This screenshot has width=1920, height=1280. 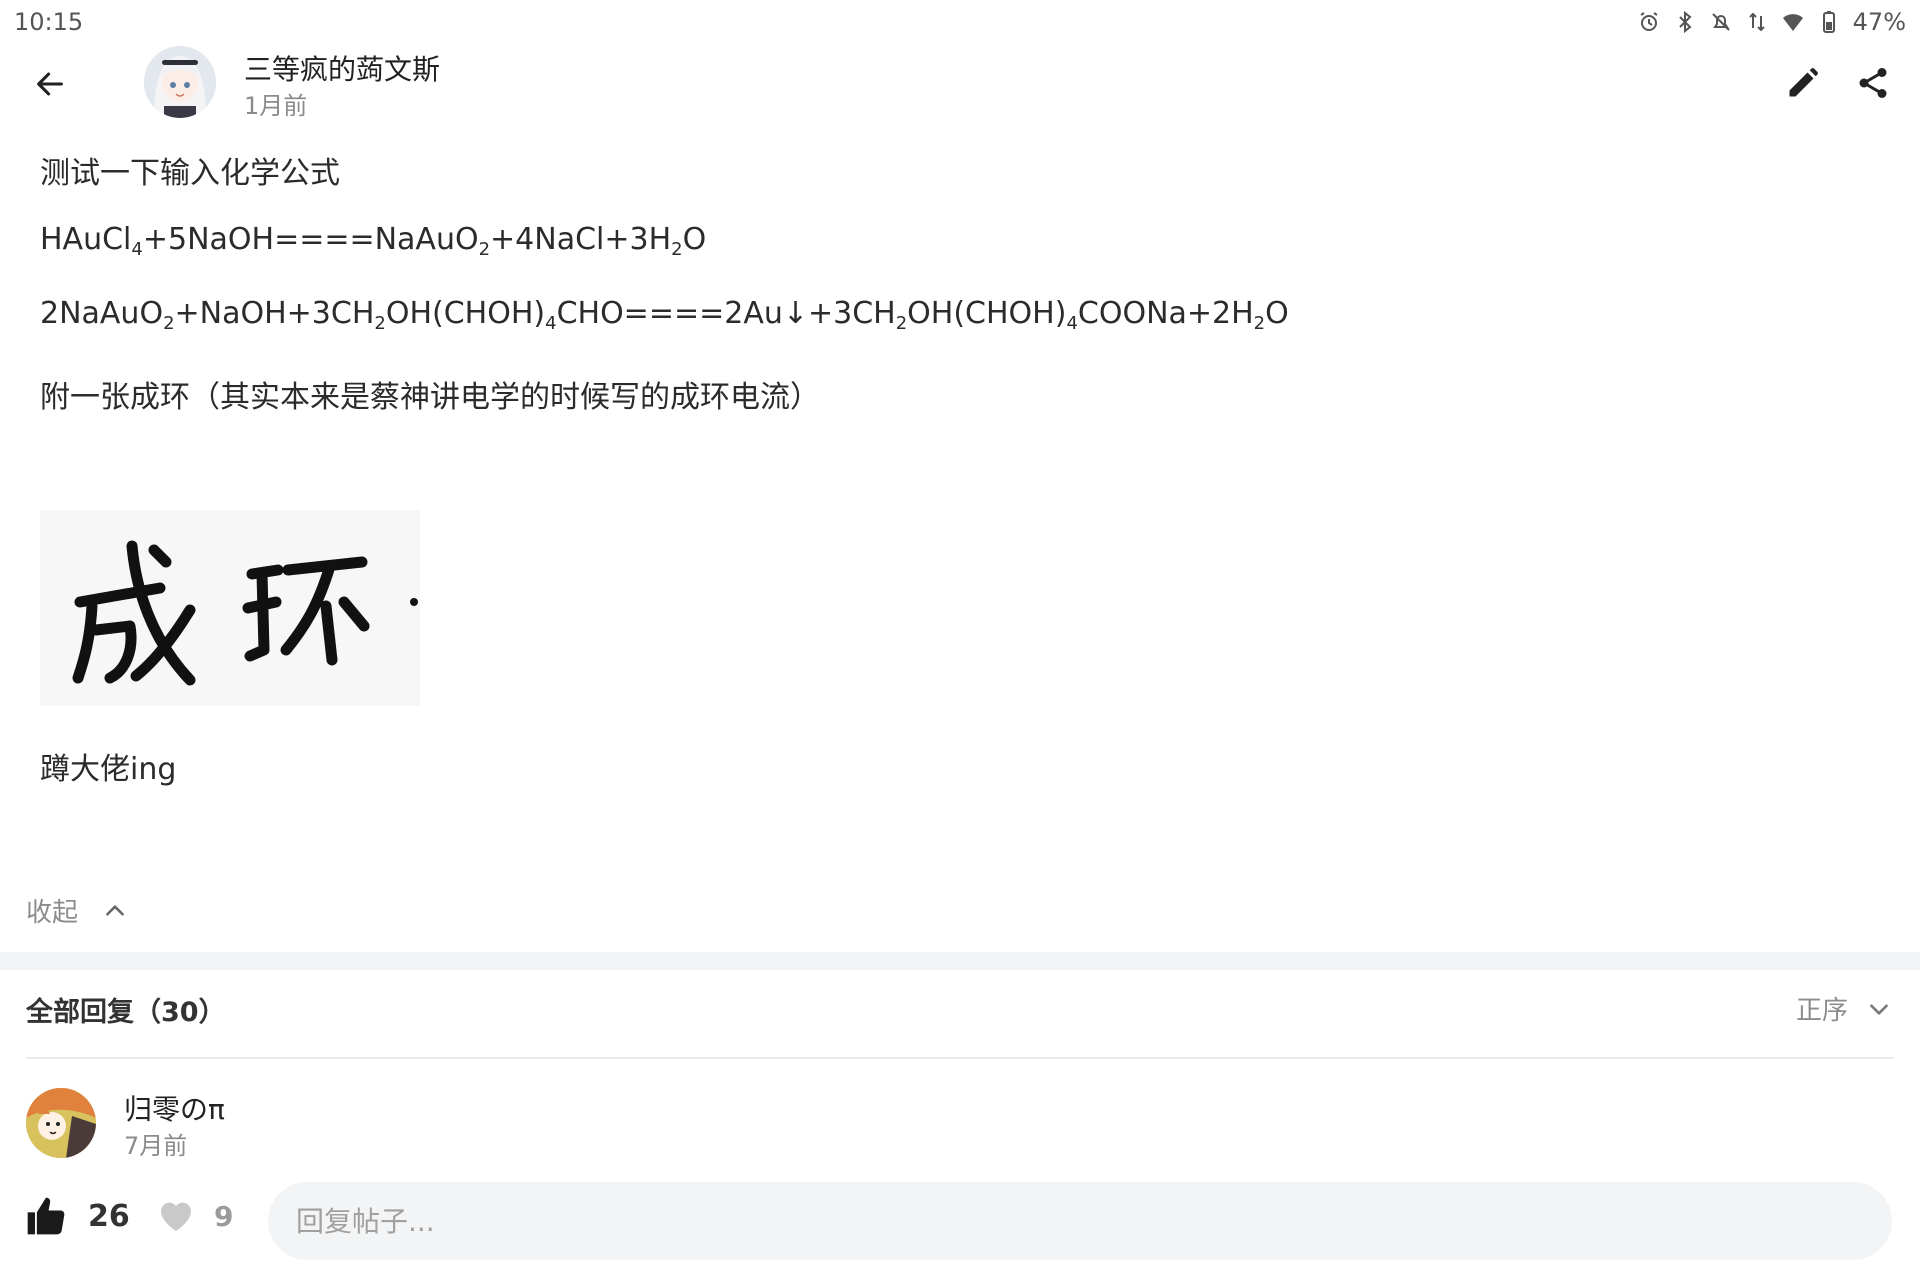 I want to click on alarm-icon, so click(x=1649, y=21).